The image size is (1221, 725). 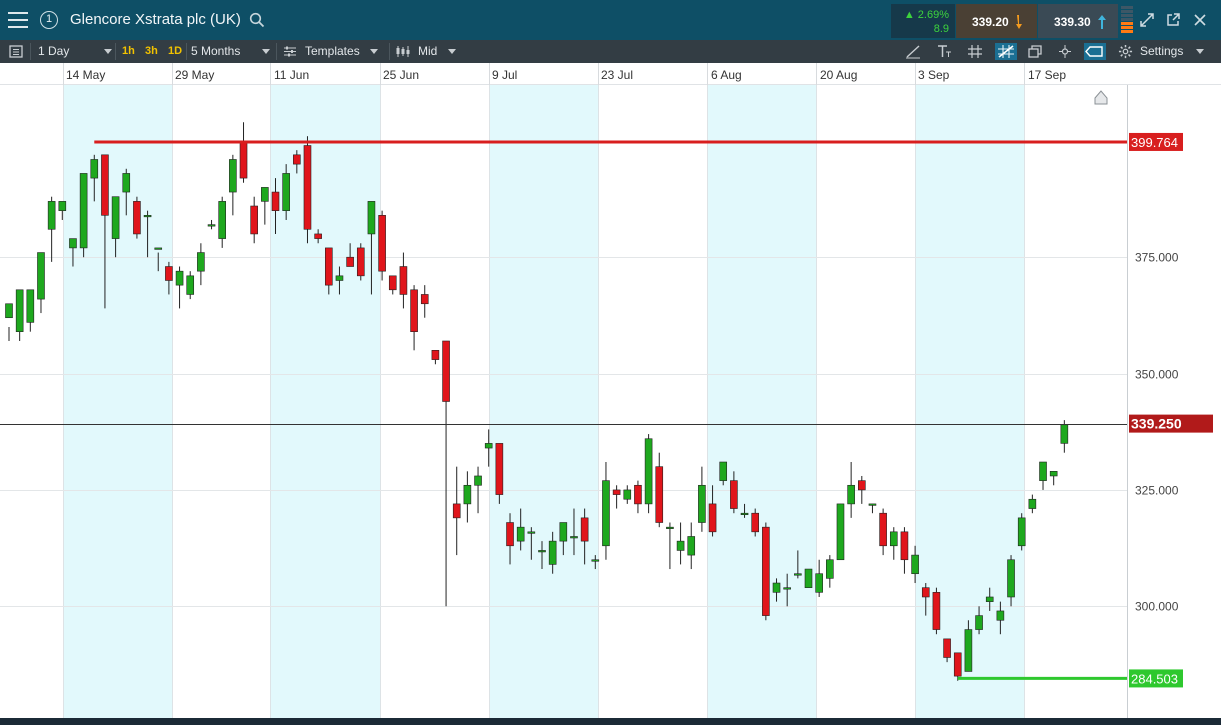 What do you see at coordinates (257, 20) in the screenshot?
I see `search-icon` at bounding box center [257, 20].